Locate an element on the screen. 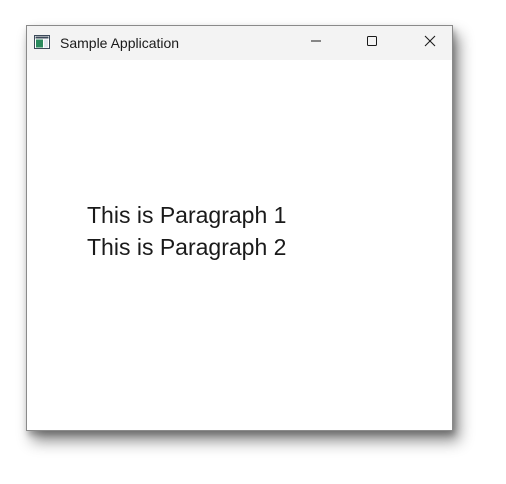  close-button is located at coordinates (430, 43).